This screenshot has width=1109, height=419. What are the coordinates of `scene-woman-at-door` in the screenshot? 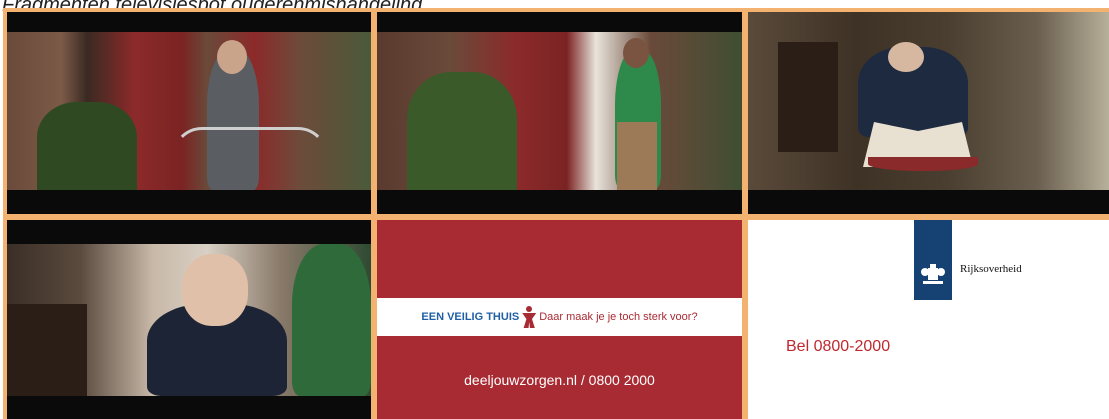 It's located at (559, 111).